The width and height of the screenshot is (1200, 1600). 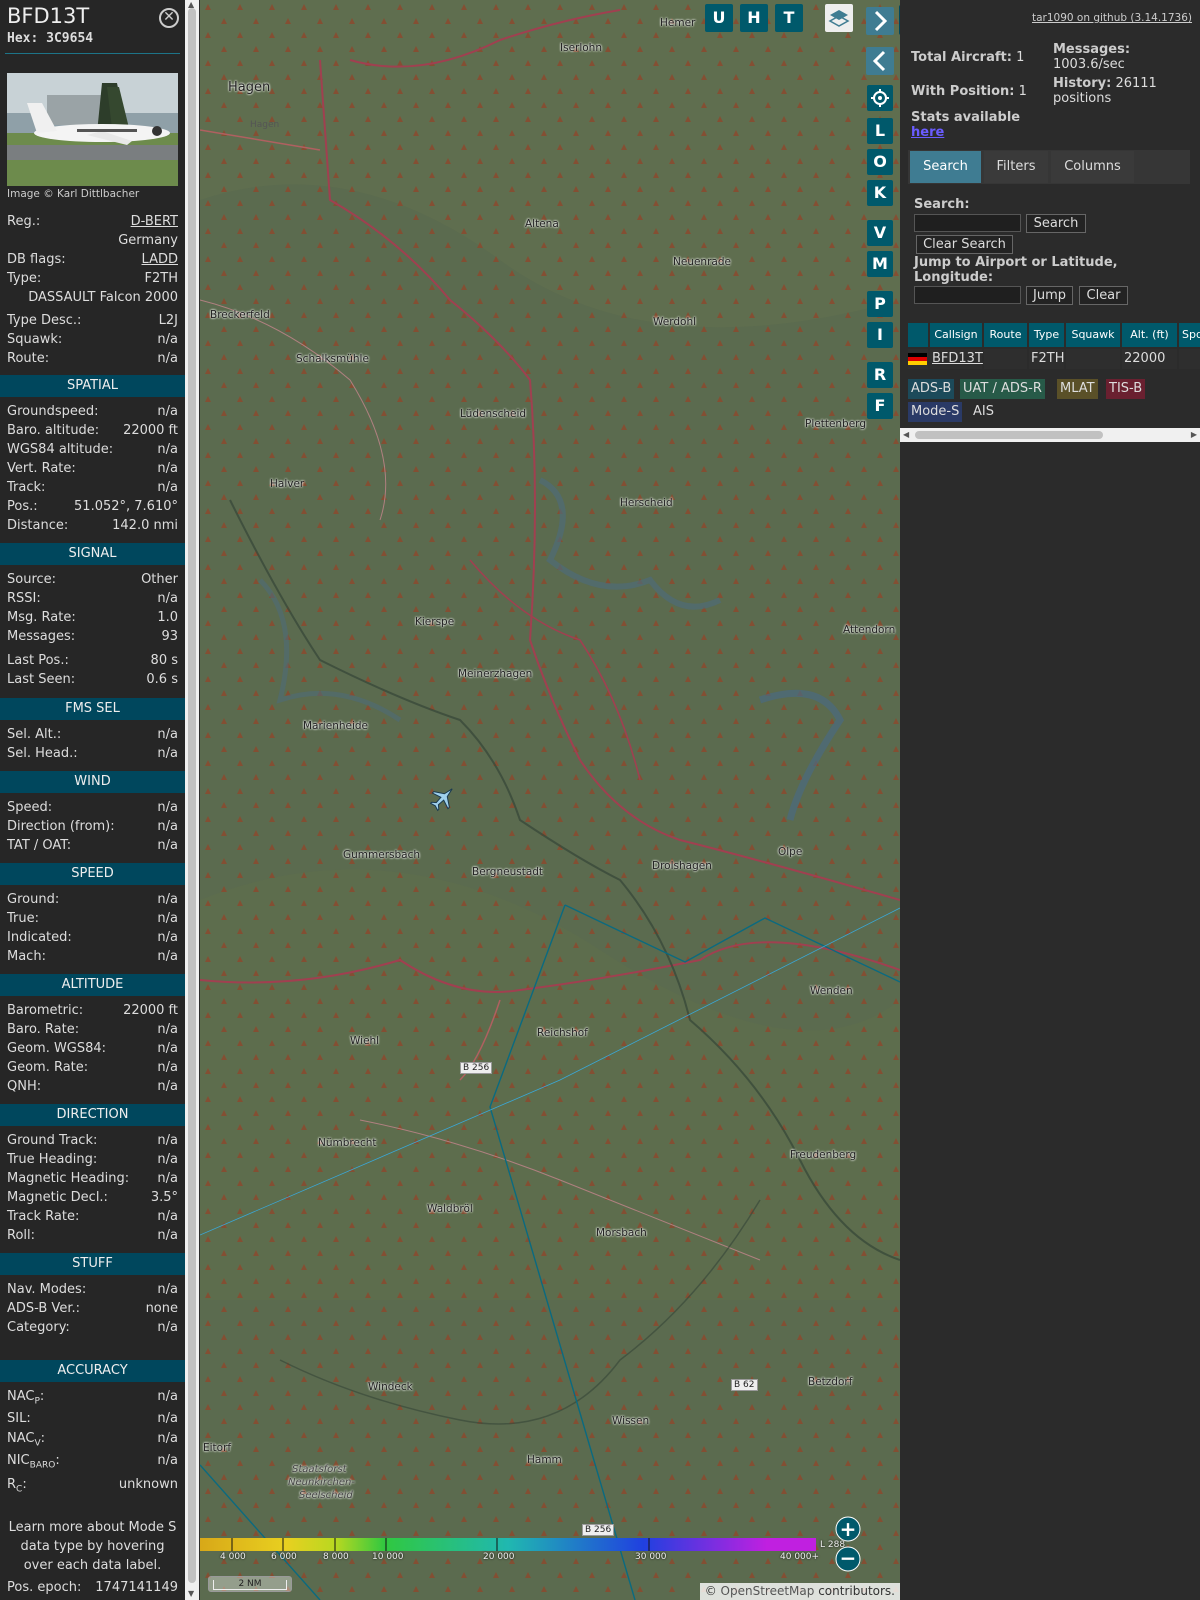 I want to click on detail-row: RC: unknown, so click(x=92, y=1486).